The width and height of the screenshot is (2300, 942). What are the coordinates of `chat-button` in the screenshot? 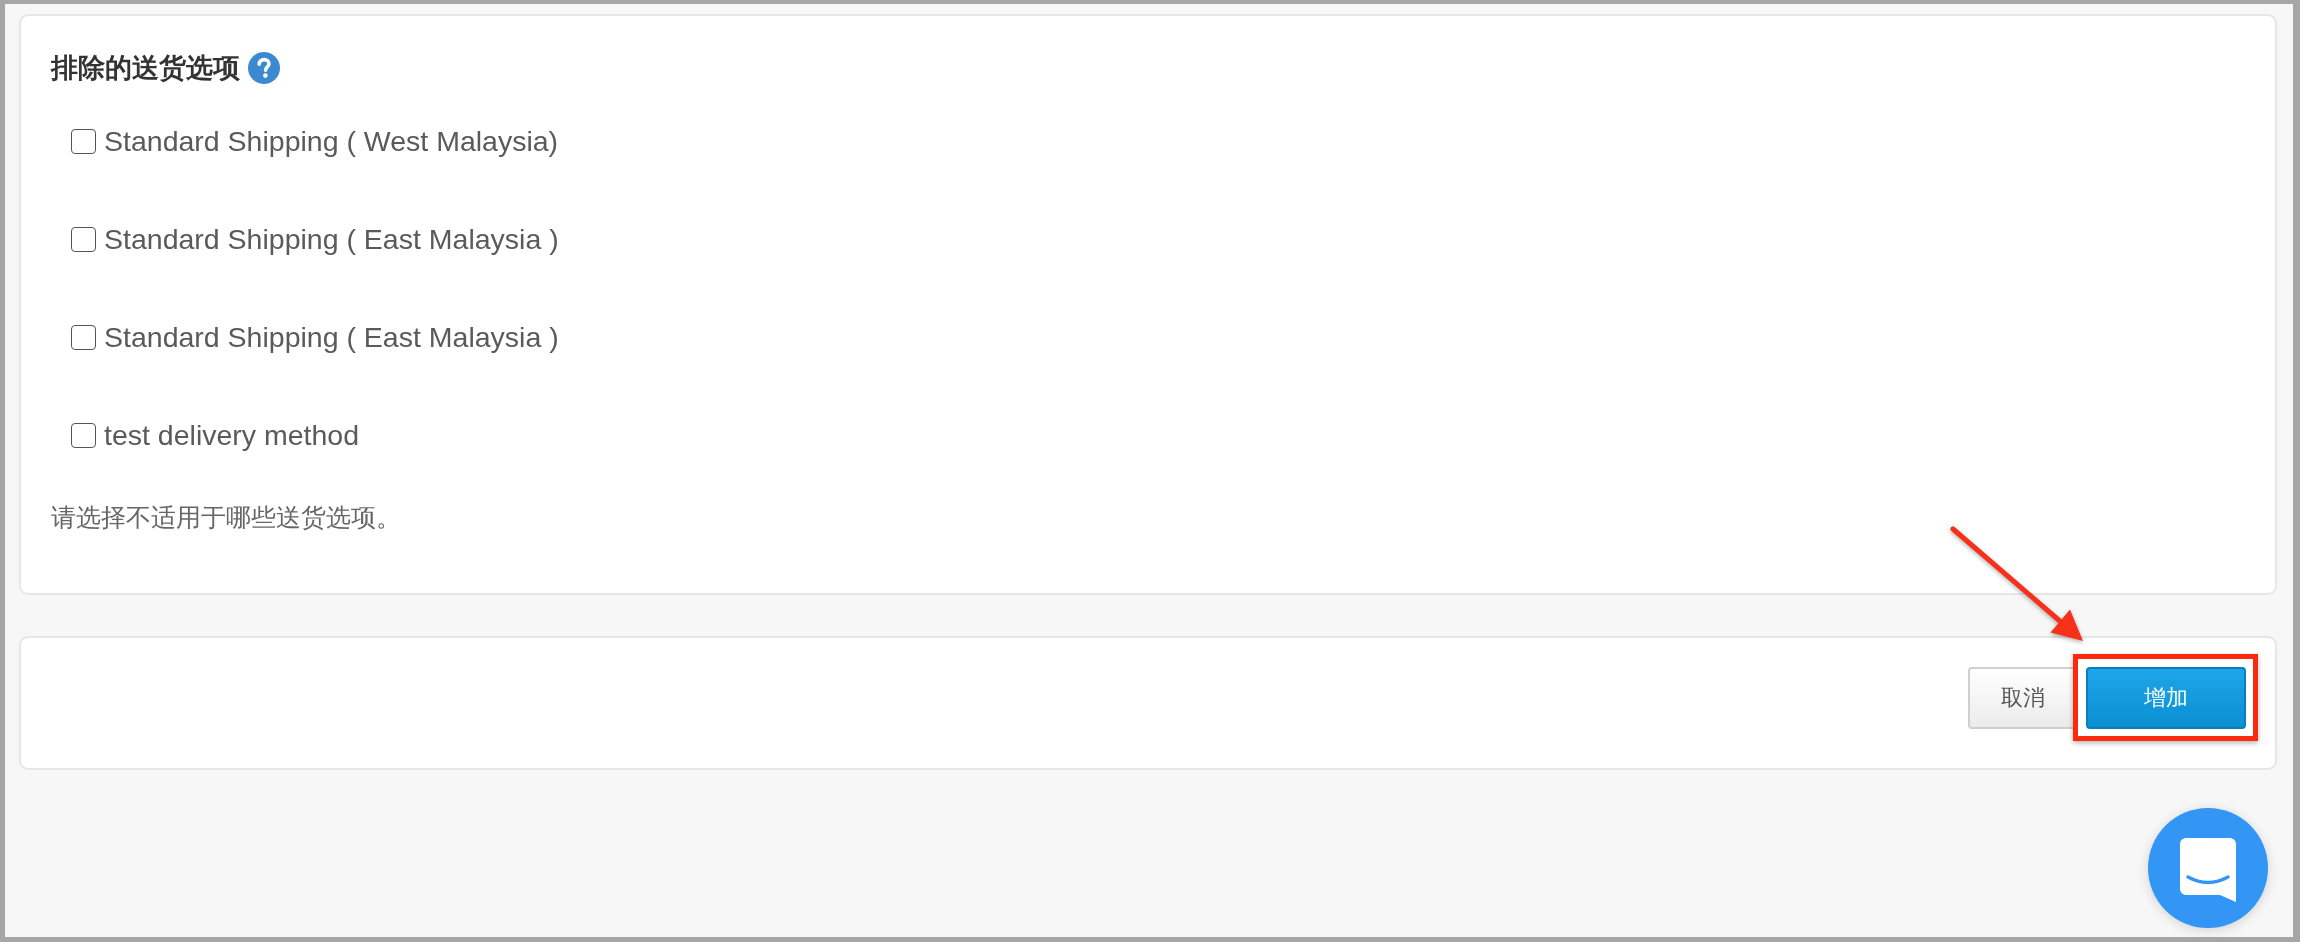 It's located at (2208, 868).